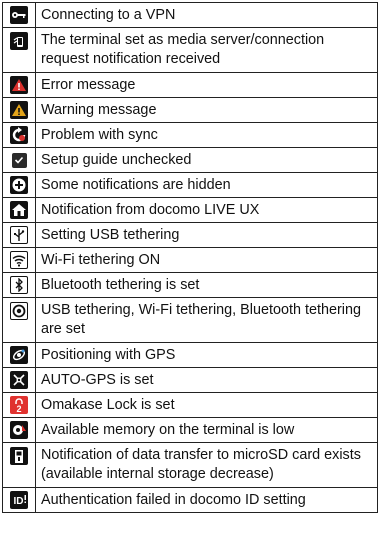  What do you see at coordinates (108, 14) in the screenshot?
I see `row-description: Connecting to a VPN` at bounding box center [108, 14].